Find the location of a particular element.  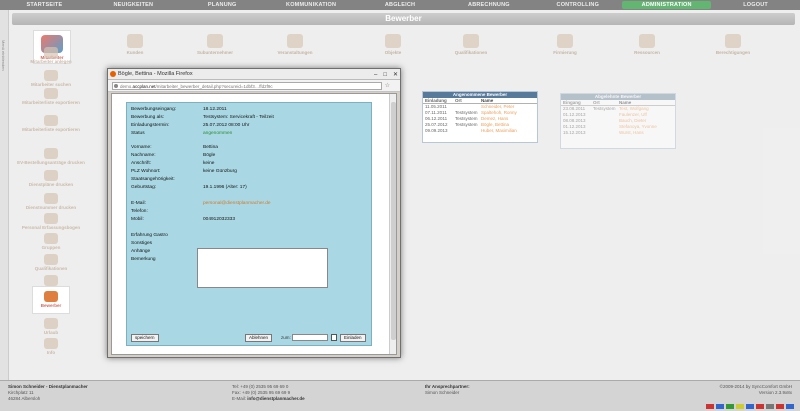

nav-item-logout: LOGOUT is located at coordinates (755, 5).